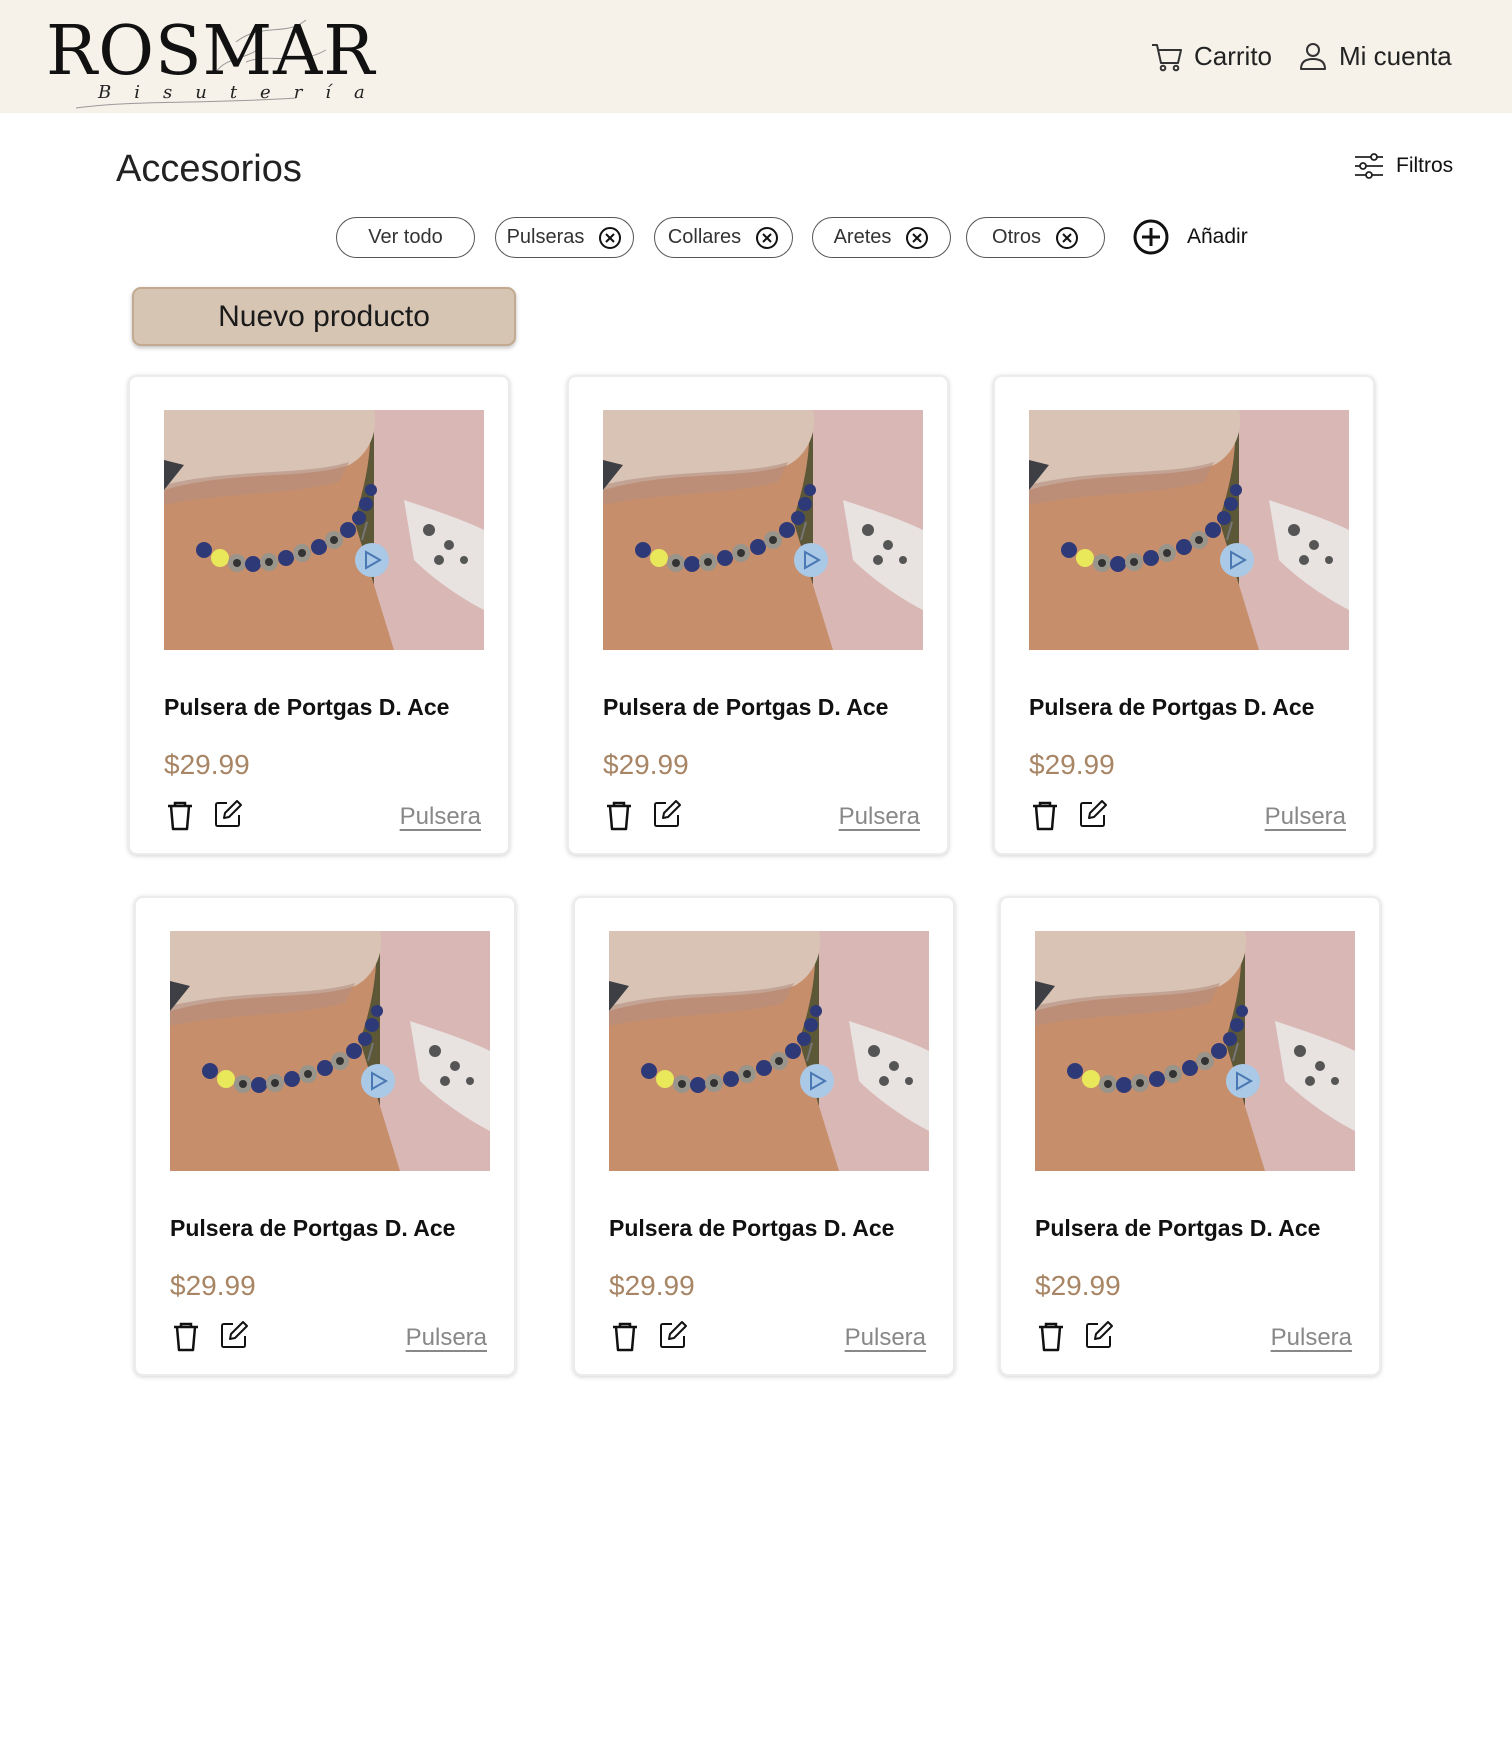 The image size is (1512, 1757). I want to click on account-label: Mi cuenta, so click(1395, 55).